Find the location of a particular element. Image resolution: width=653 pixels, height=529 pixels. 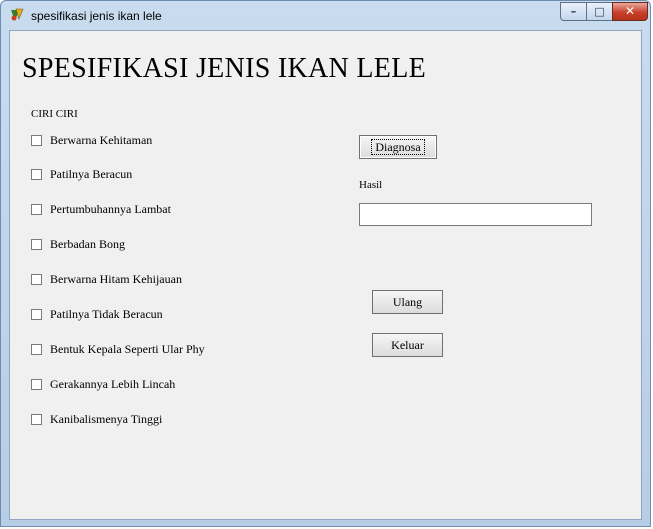

hasil-output-field is located at coordinates (475, 214).